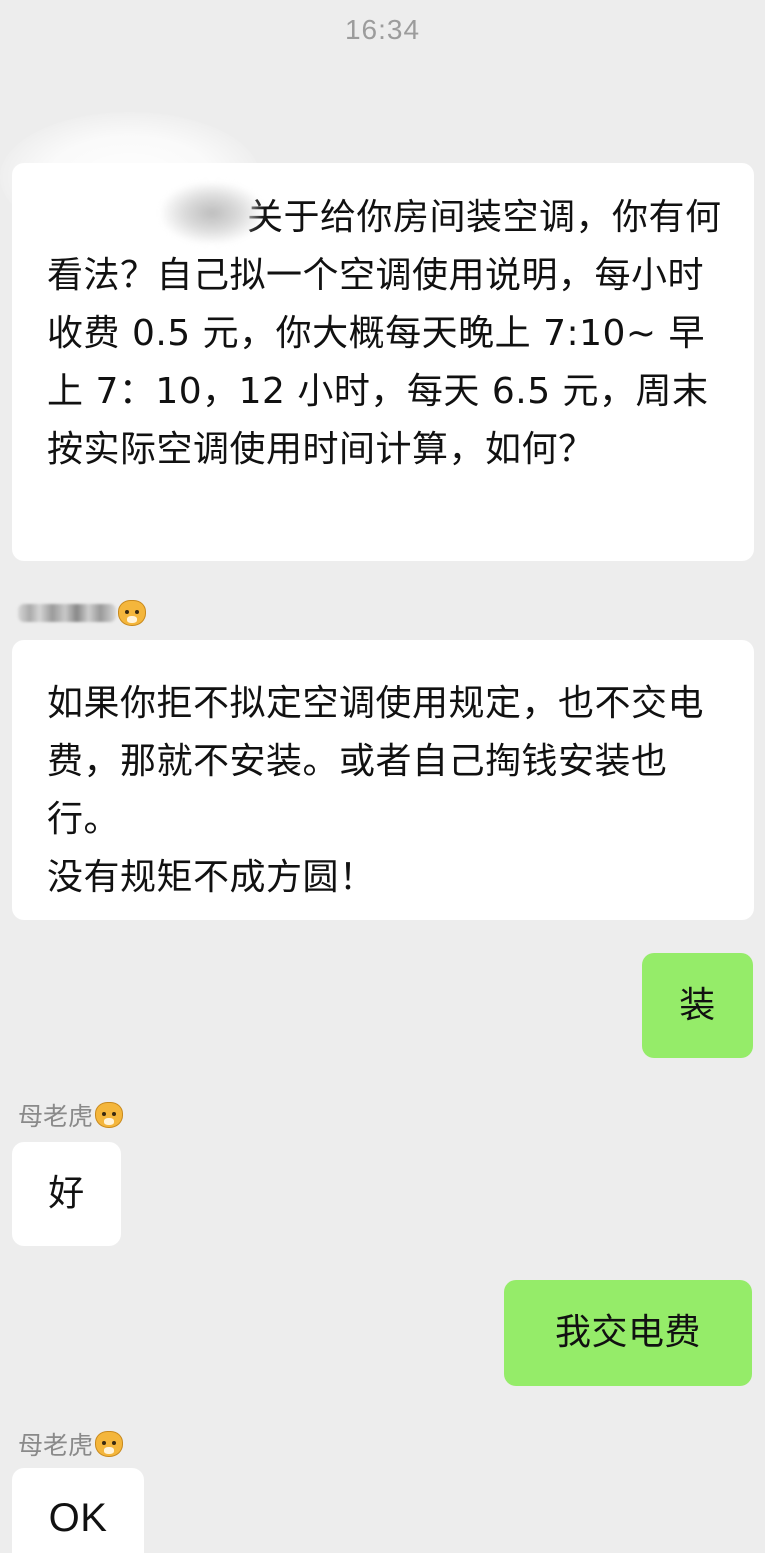  What do you see at coordinates (212, 213) in the screenshot?
I see `redacted-name-blur` at bounding box center [212, 213].